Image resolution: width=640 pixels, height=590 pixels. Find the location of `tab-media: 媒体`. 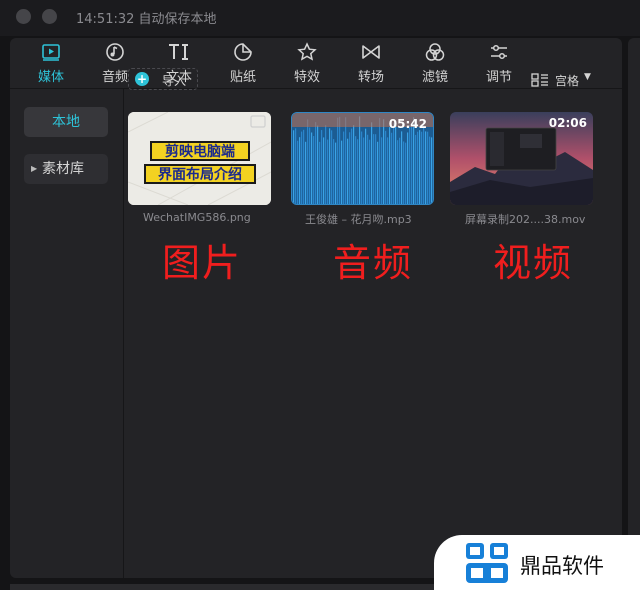

tab-media: 媒体 is located at coordinates (51, 63).